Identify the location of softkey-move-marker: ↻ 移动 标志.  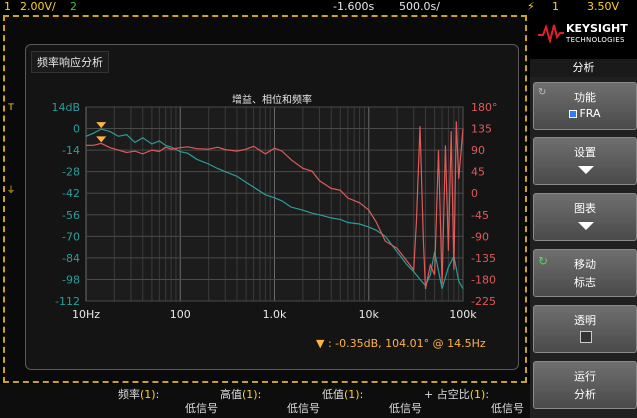
(585, 273).